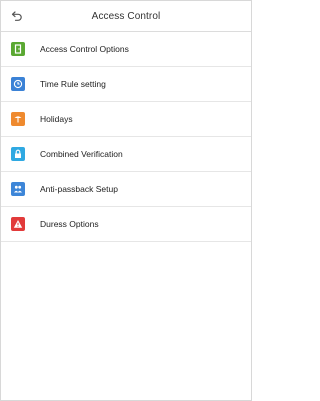 This screenshot has height=401, width=320. Describe the element at coordinates (17, 16) in the screenshot. I see `back-arrow-icon` at that location.